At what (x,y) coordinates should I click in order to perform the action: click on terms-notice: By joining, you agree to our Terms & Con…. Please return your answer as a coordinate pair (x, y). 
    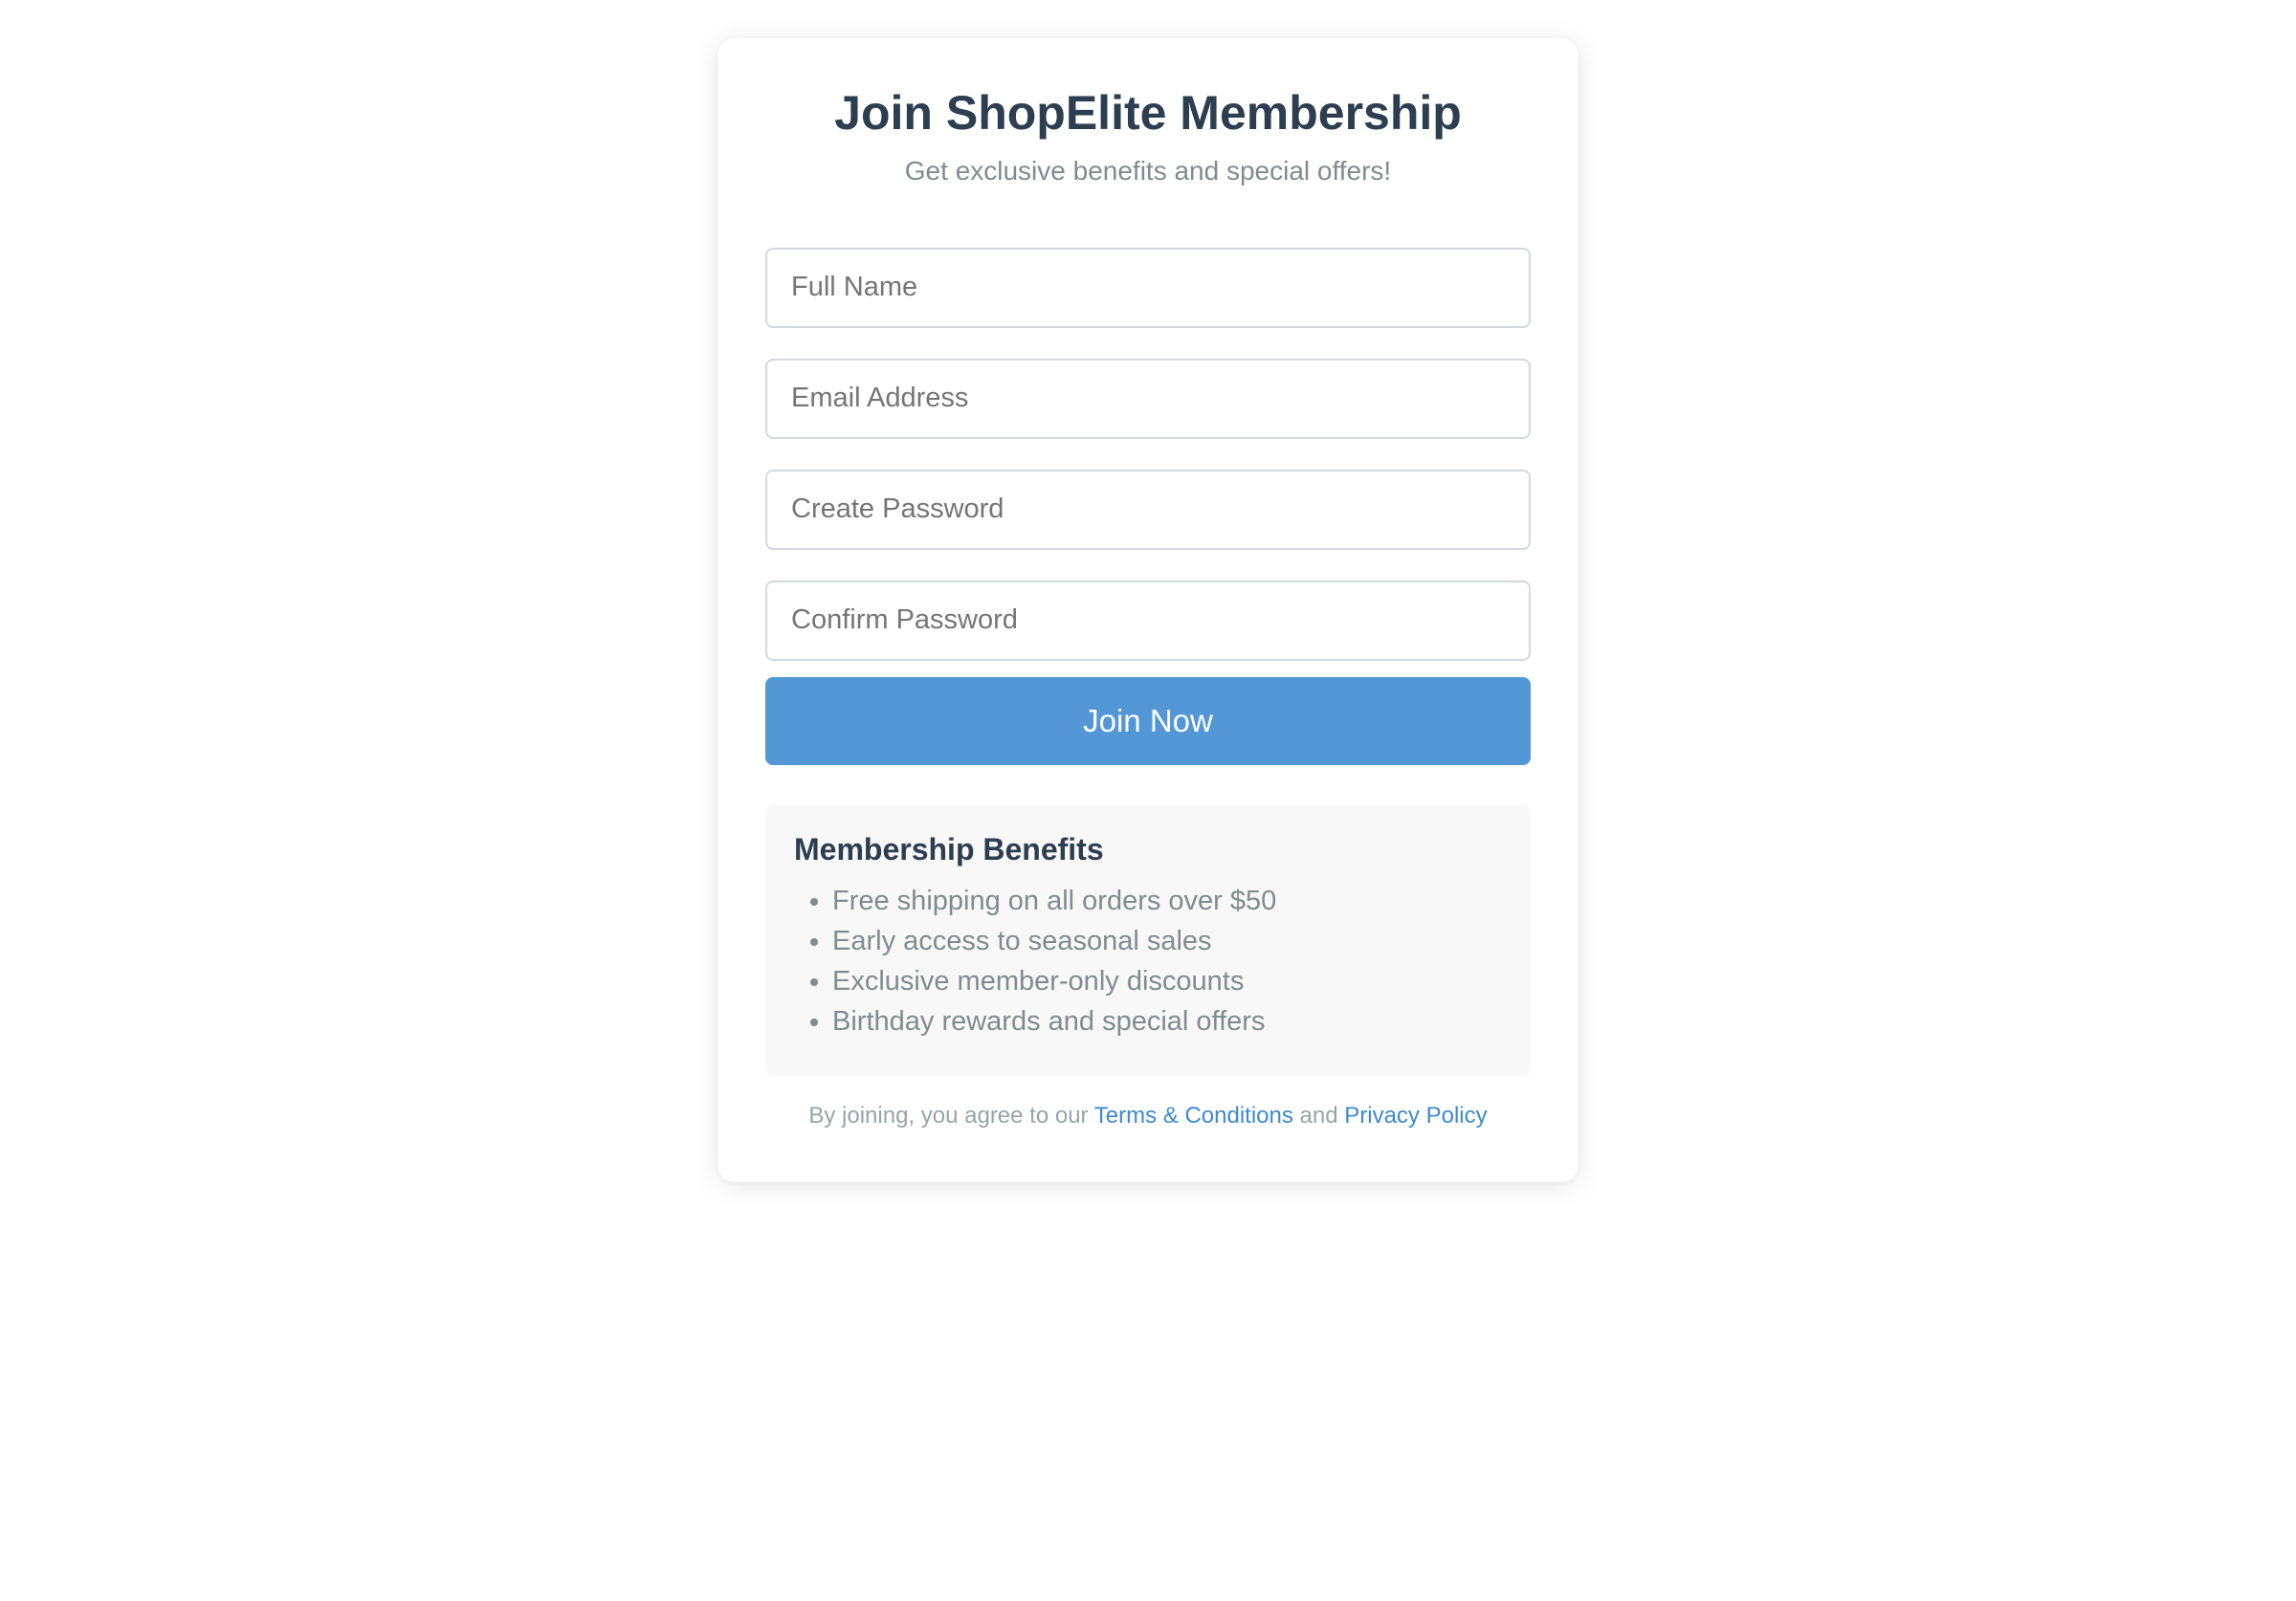
    Looking at the image, I should click on (1148, 1116).